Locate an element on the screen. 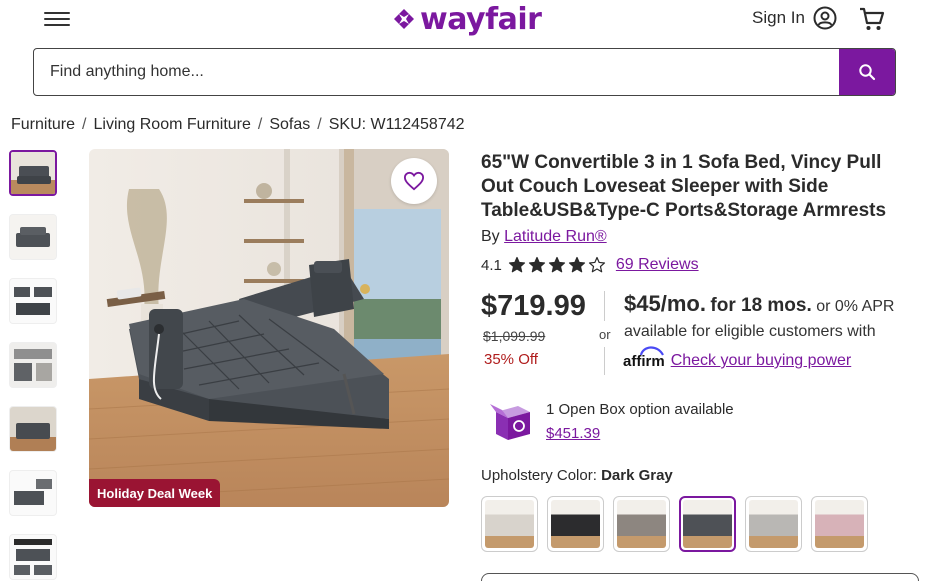 The height and width of the screenshot is (581, 936). site-header: wayfair Sign In is located at coordinates (468, 21).